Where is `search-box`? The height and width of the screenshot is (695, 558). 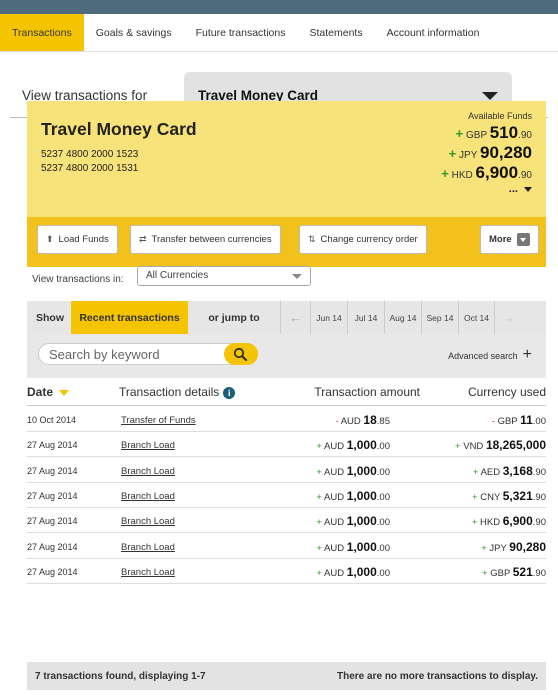
search-box is located at coordinates (148, 354).